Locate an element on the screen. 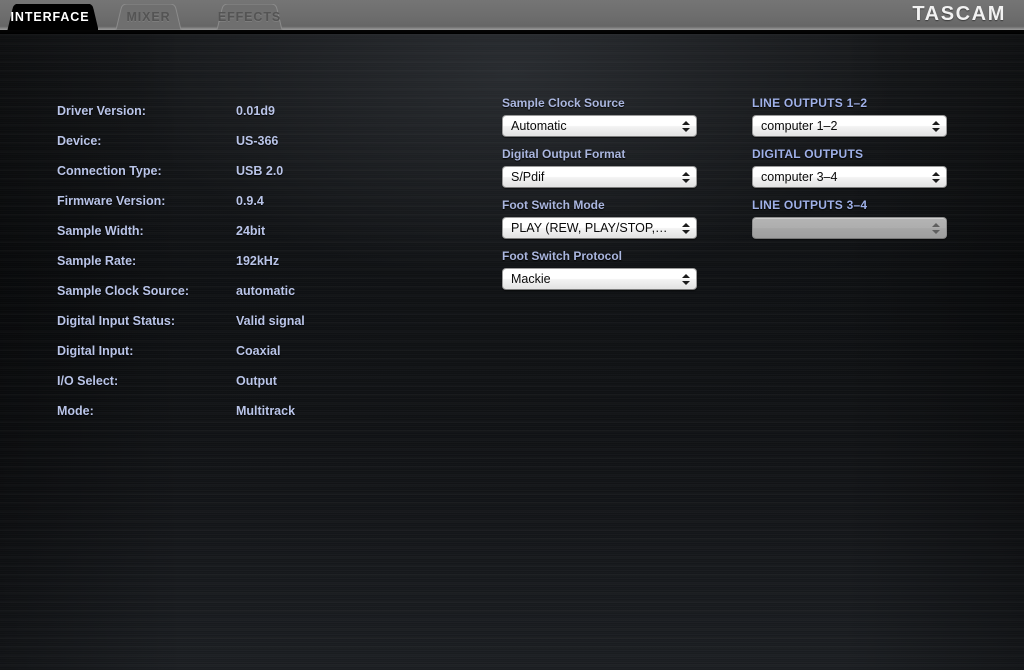 The width and height of the screenshot is (1024, 670). tascam-logo: TASCAM is located at coordinates (959, 14).